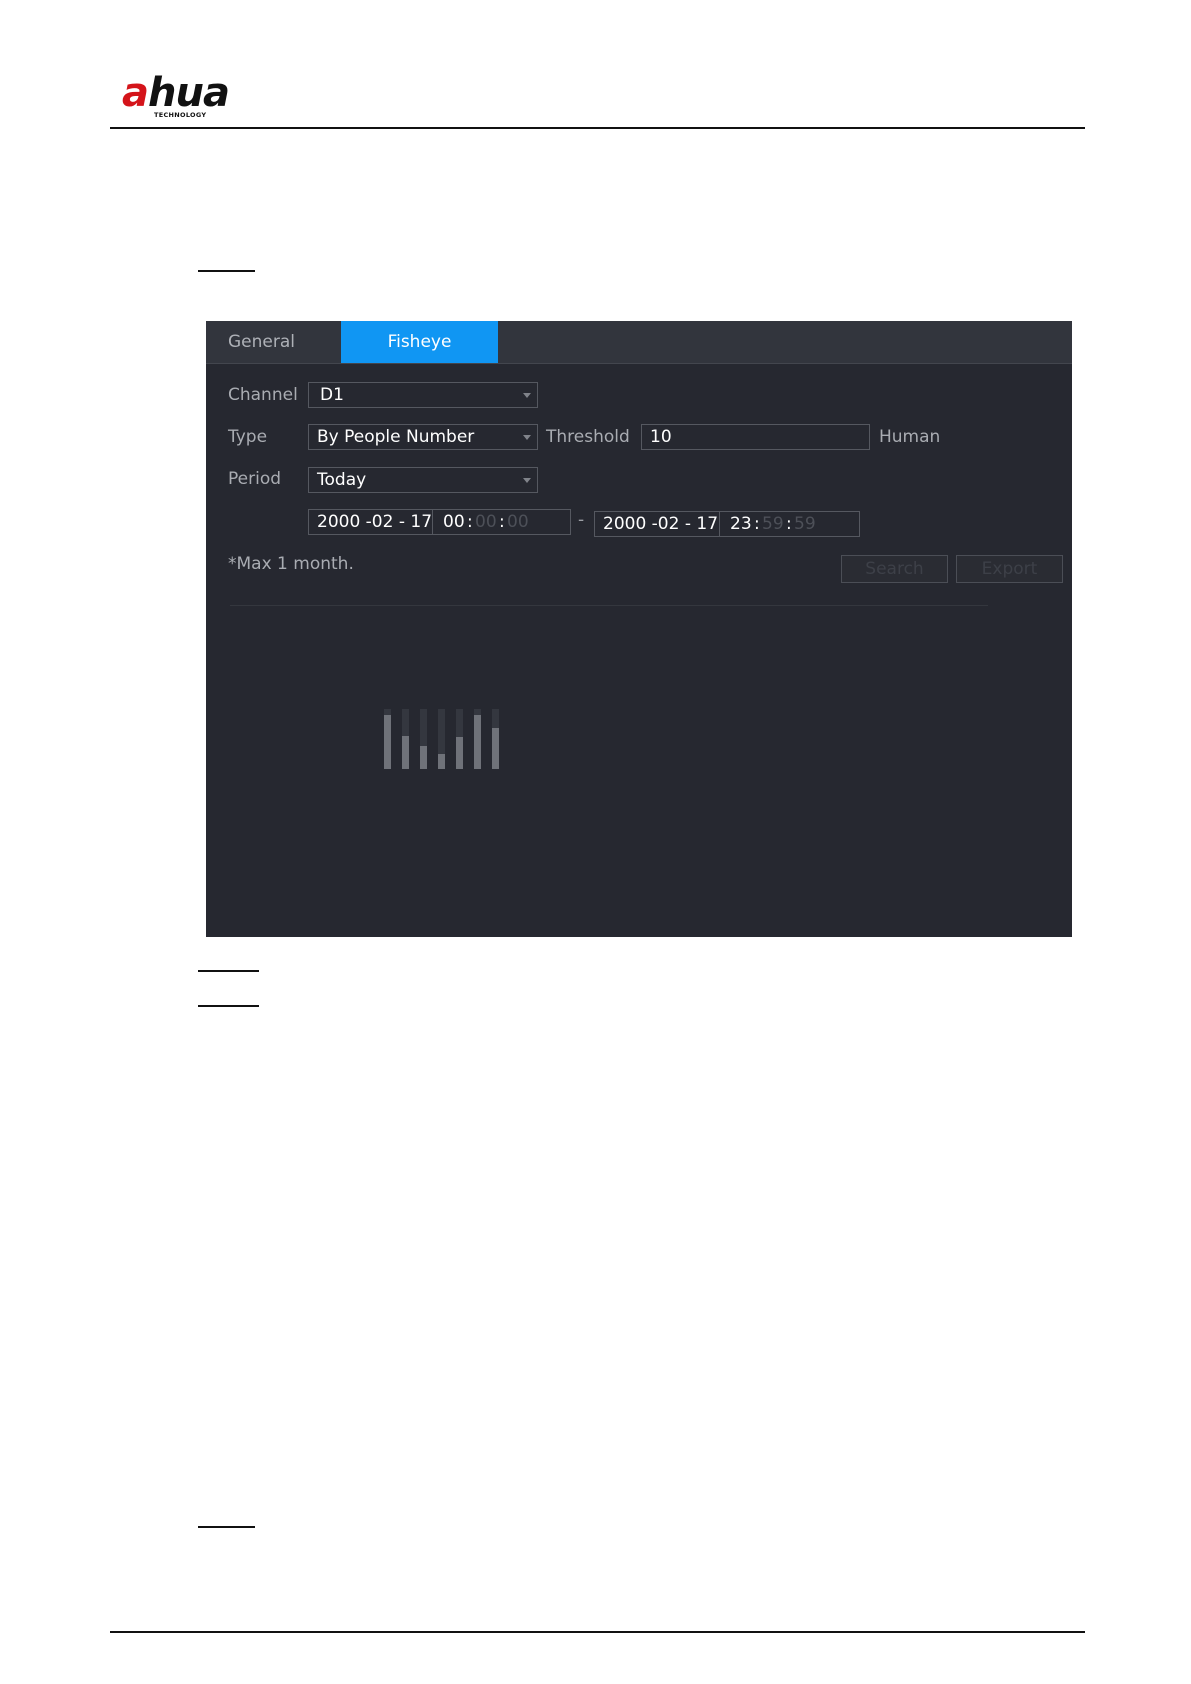 Image resolution: width=1191 pixels, height=1684 pixels. Describe the element at coordinates (180, 115) in the screenshot. I see `logo-tagline: TECHNOLOGY` at that location.